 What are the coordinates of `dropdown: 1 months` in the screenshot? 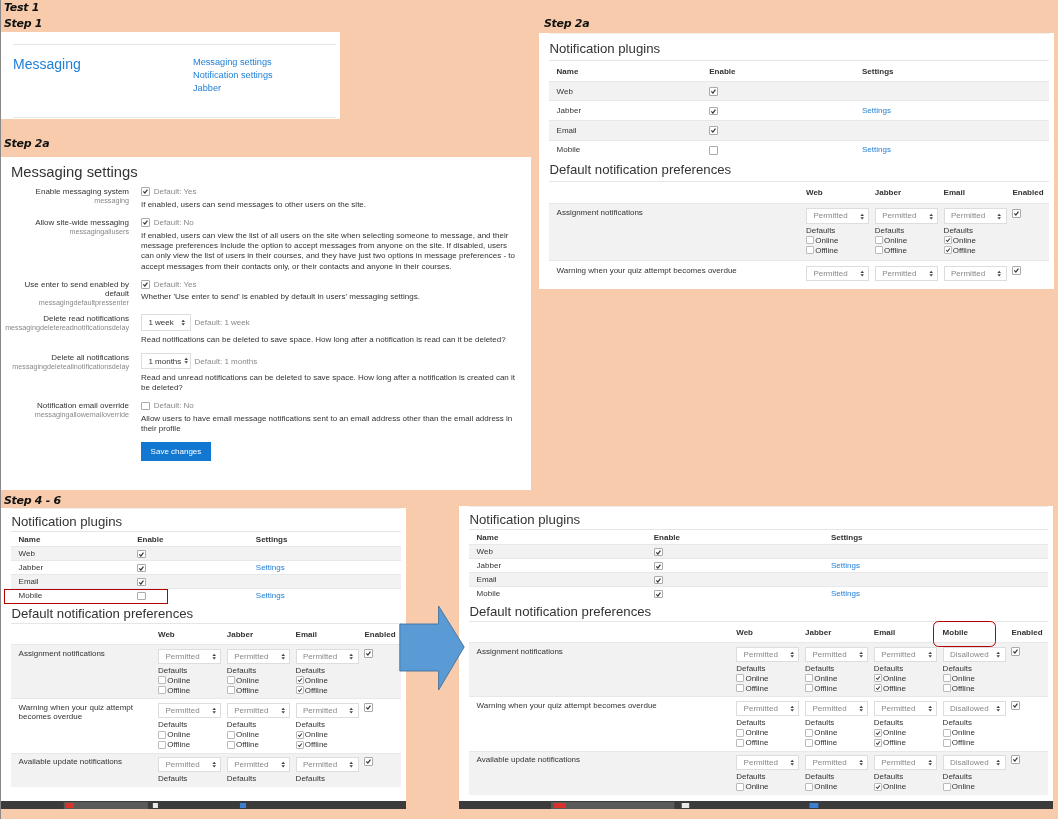 It's located at (166, 361).